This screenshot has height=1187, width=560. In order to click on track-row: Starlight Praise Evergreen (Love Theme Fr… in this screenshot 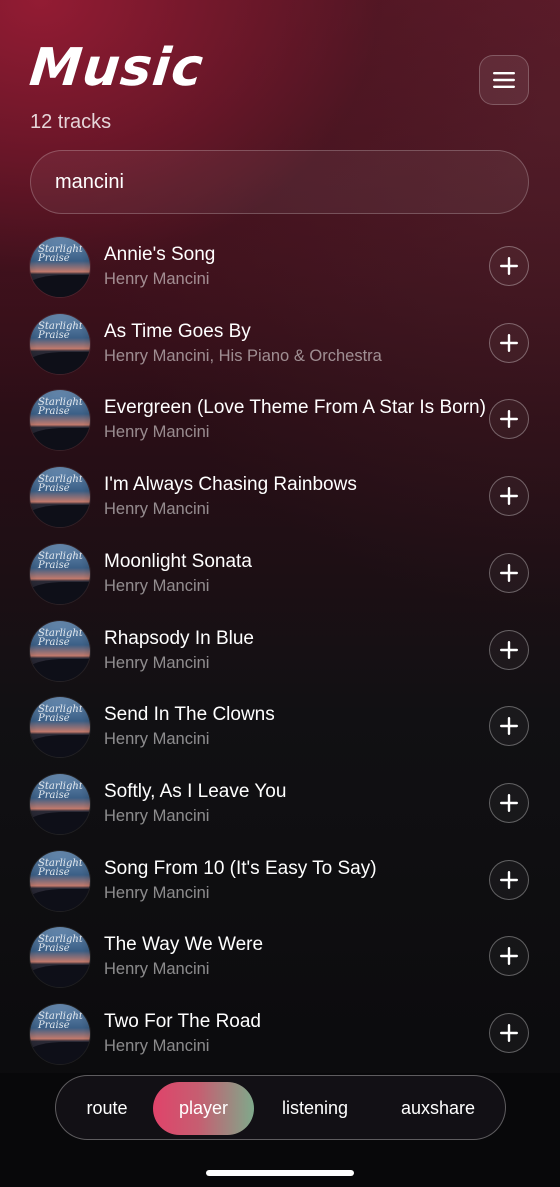, I will do `click(280, 419)`.